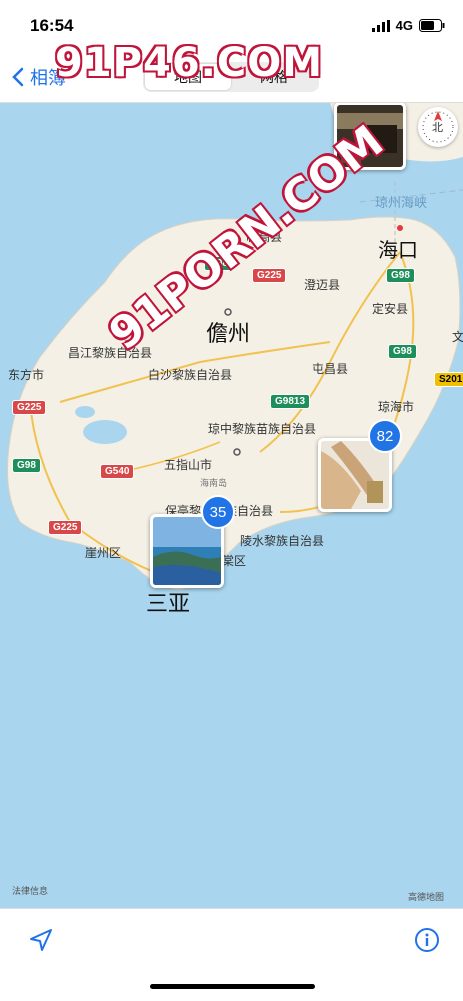 The image size is (463, 1001). I want to click on map-label-qiongzhong: 琼中黎族苗族自治县, so click(262, 429).